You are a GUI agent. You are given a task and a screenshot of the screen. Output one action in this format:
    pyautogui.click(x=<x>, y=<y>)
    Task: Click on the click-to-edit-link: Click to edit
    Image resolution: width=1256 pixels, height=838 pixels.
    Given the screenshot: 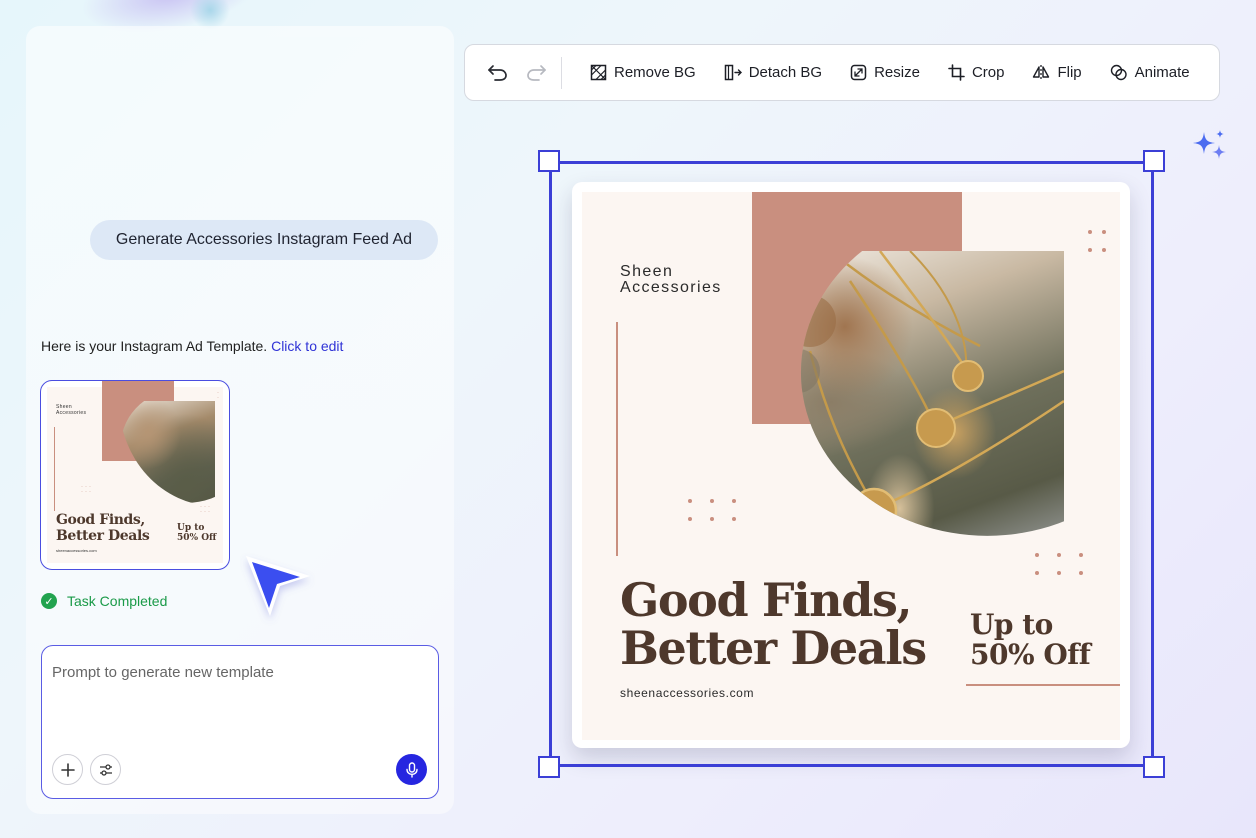 What is the action you would take?
    pyautogui.click(x=307, y=346)
    